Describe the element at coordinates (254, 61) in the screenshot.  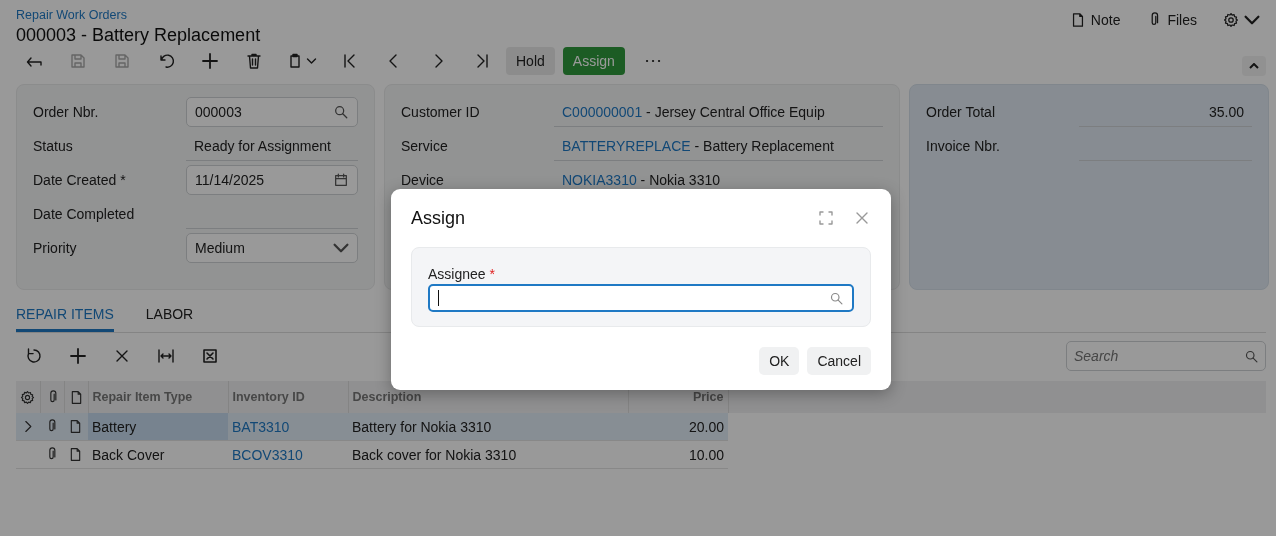
I see `delete-icon` at that location.